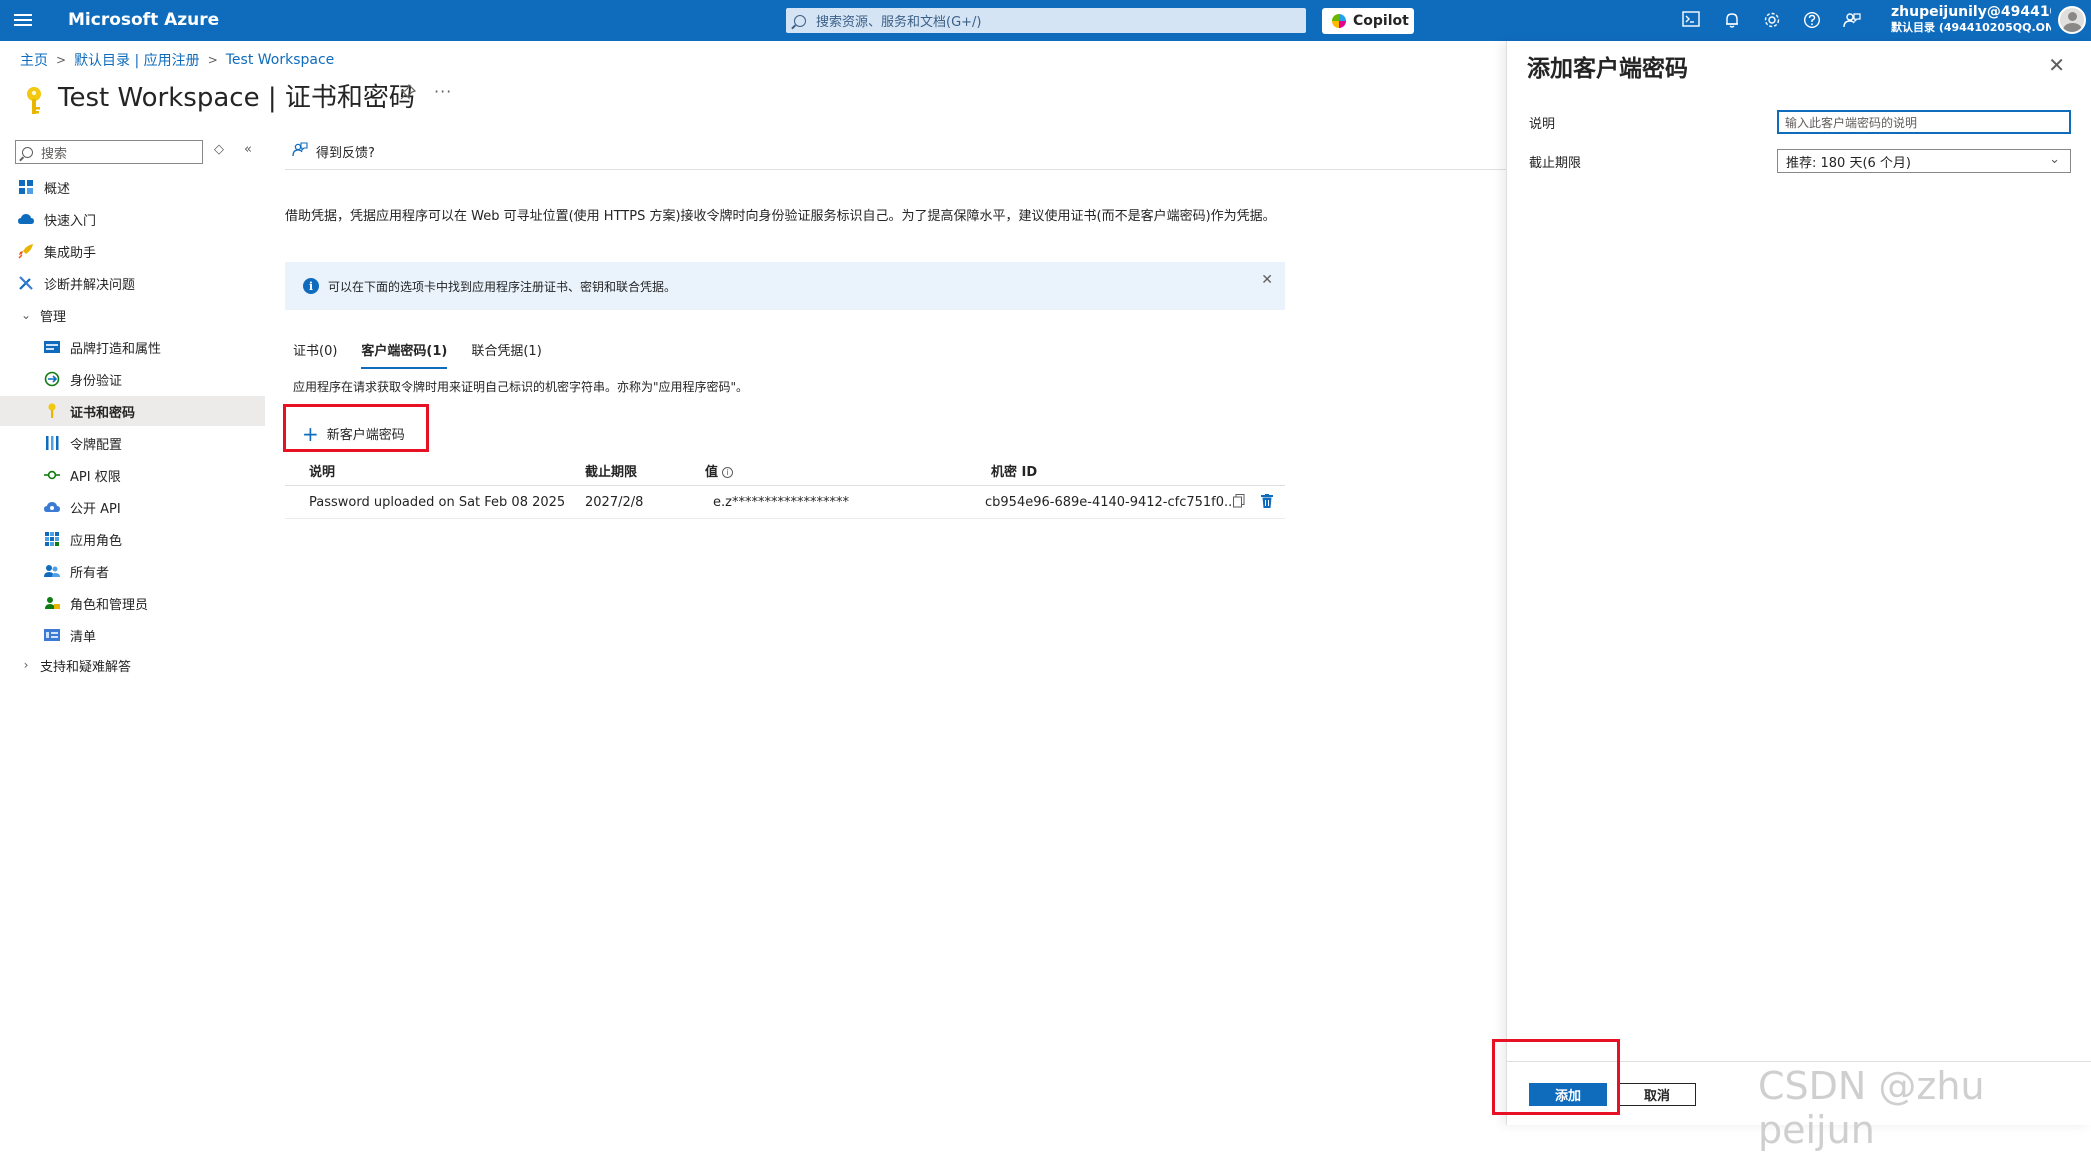  I want to click on secret-value: e.z******************, so click(781, 502).